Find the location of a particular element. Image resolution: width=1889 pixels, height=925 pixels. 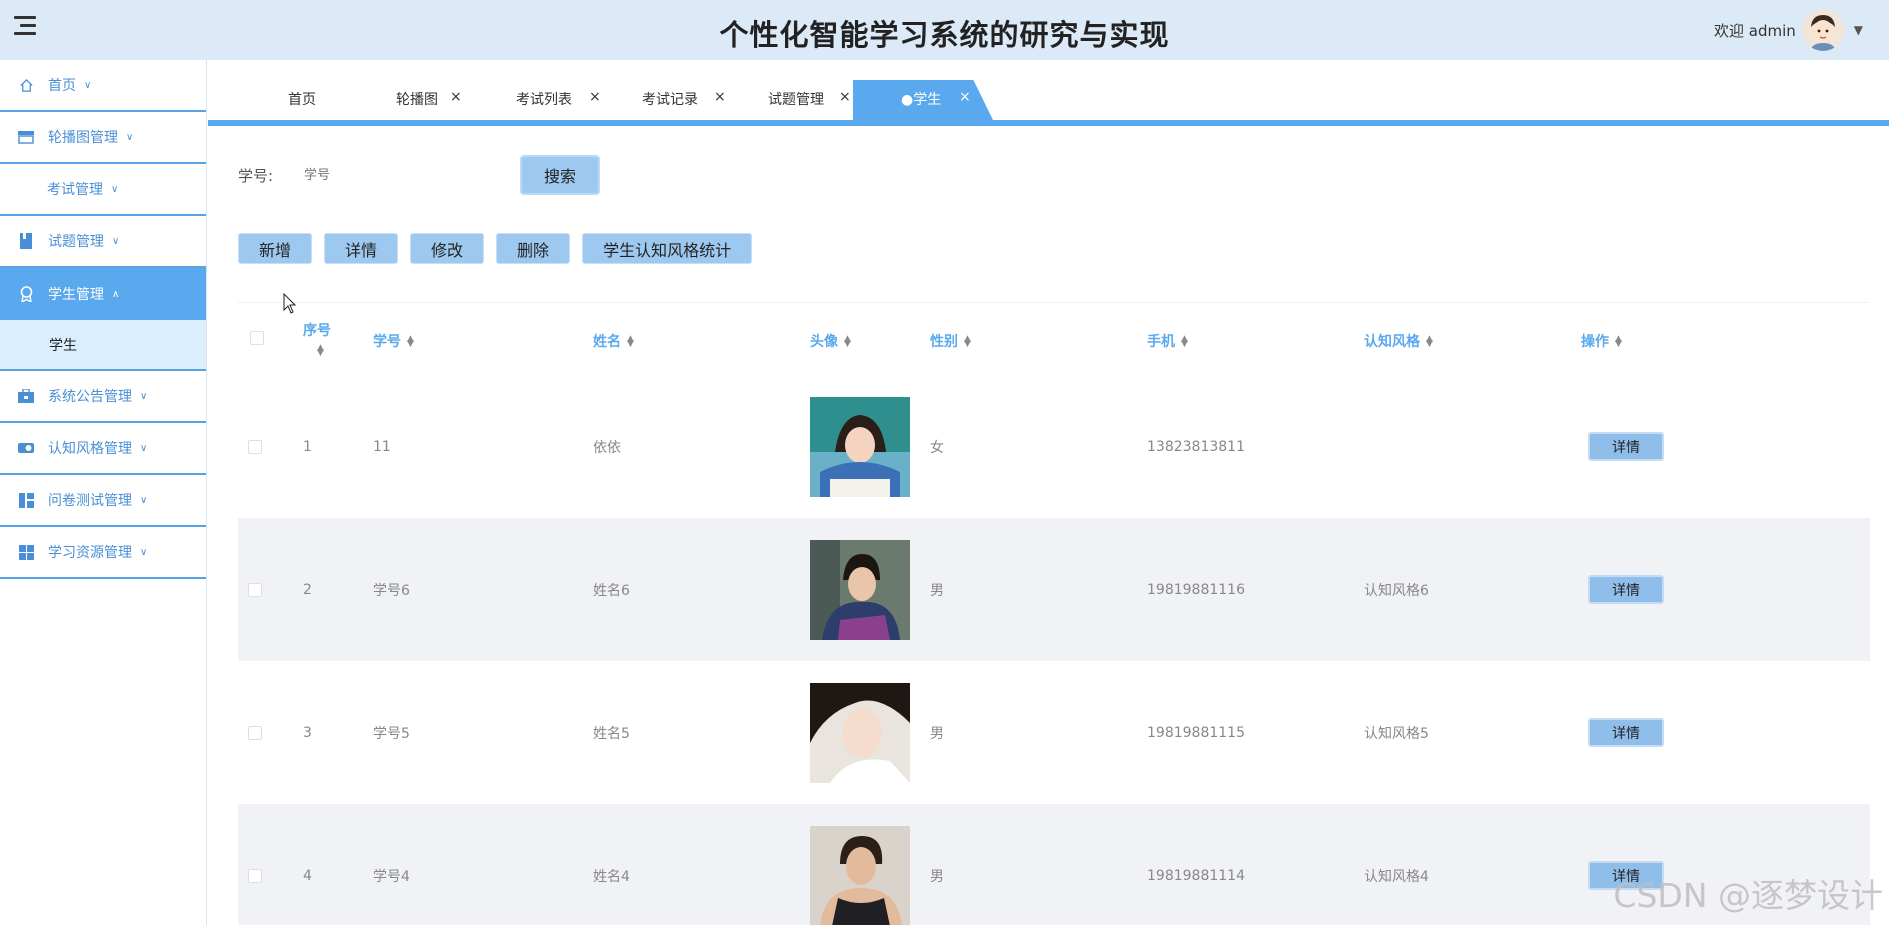

tab-exam-list: 考试列表 × is located at coordinates (558, 100).